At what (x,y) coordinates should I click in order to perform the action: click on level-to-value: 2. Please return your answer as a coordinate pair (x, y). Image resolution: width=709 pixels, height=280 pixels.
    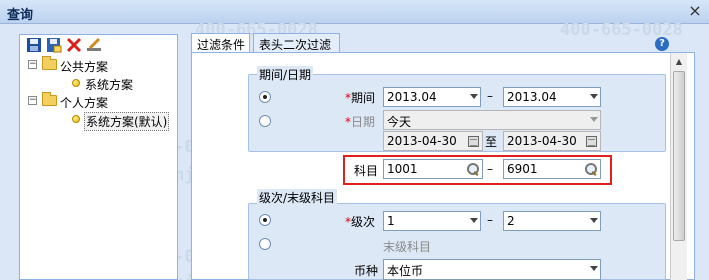
    Looking at the image, I should click on (511, 221).